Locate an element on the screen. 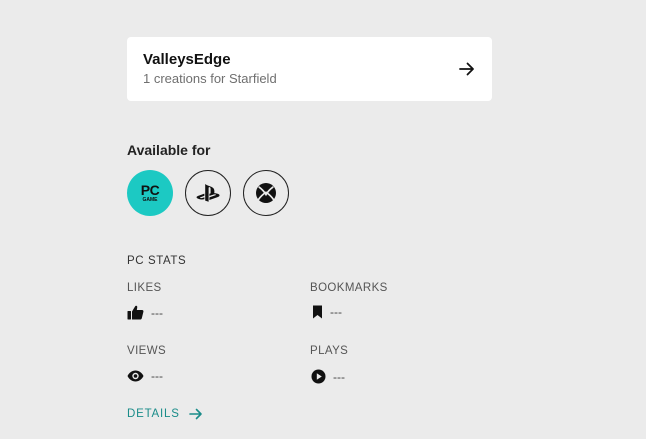  platform-pc-button: PC GAME is located at coordinates (150, 193).